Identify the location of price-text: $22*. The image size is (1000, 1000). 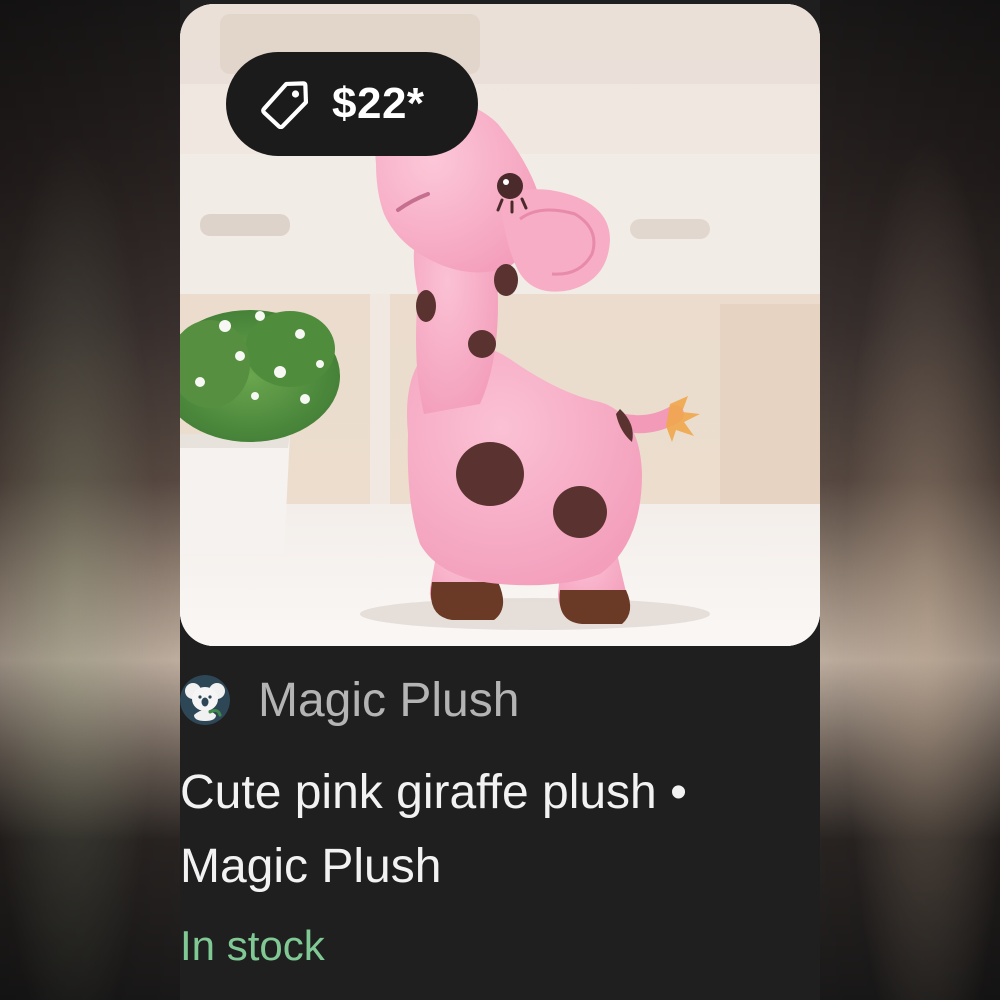
(378, 103).